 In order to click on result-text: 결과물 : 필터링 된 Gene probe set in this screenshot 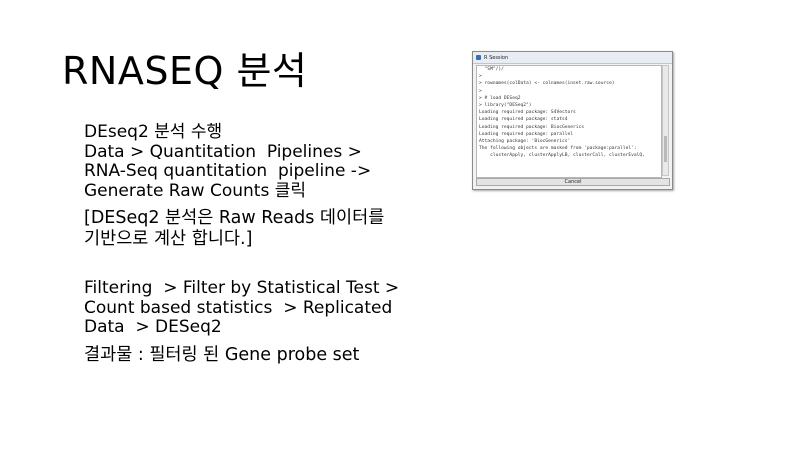, I will do `click(222, 355)`.